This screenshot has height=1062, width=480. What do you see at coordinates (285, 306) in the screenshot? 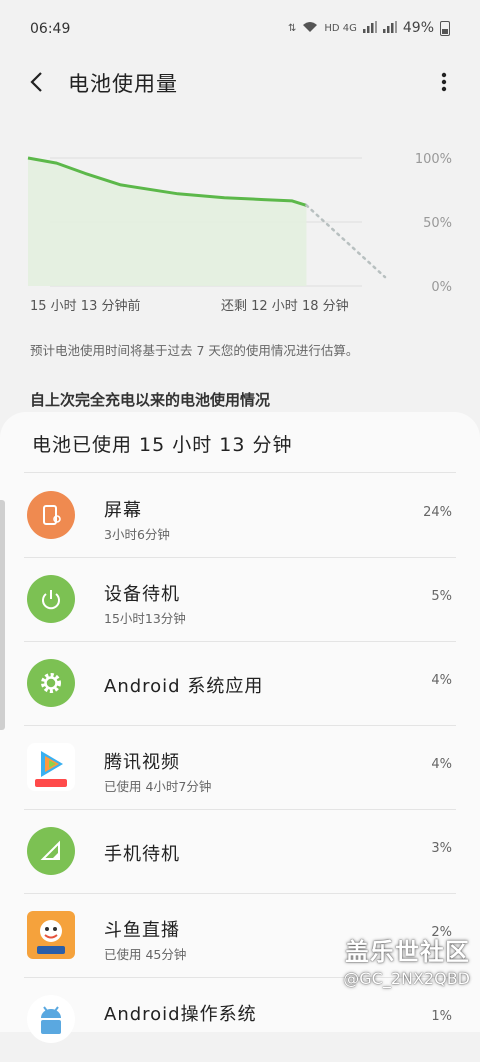
I see `chart-label-end: 还剩 12 小时 18 分钟` at bounding box center [285, 306].